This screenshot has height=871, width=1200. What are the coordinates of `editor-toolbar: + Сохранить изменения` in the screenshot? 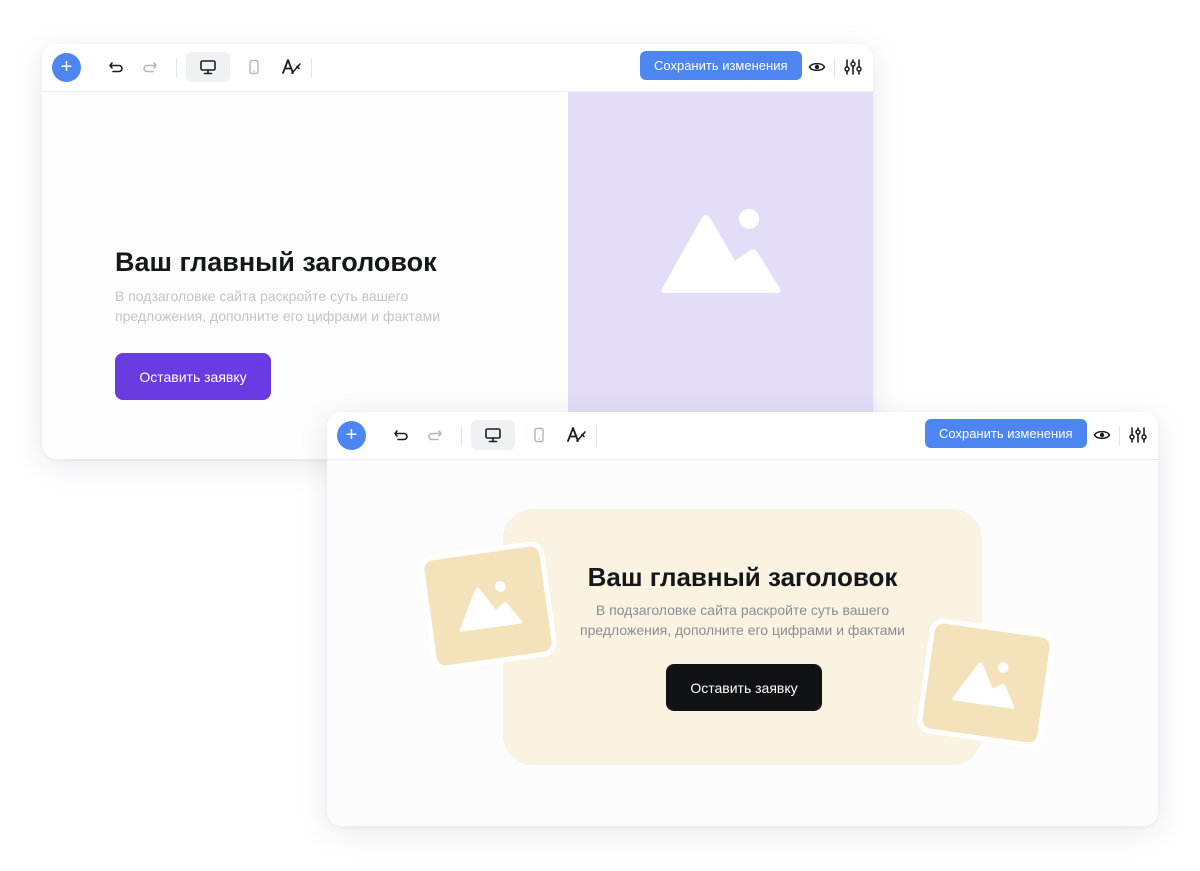 It's located at (457, 68).